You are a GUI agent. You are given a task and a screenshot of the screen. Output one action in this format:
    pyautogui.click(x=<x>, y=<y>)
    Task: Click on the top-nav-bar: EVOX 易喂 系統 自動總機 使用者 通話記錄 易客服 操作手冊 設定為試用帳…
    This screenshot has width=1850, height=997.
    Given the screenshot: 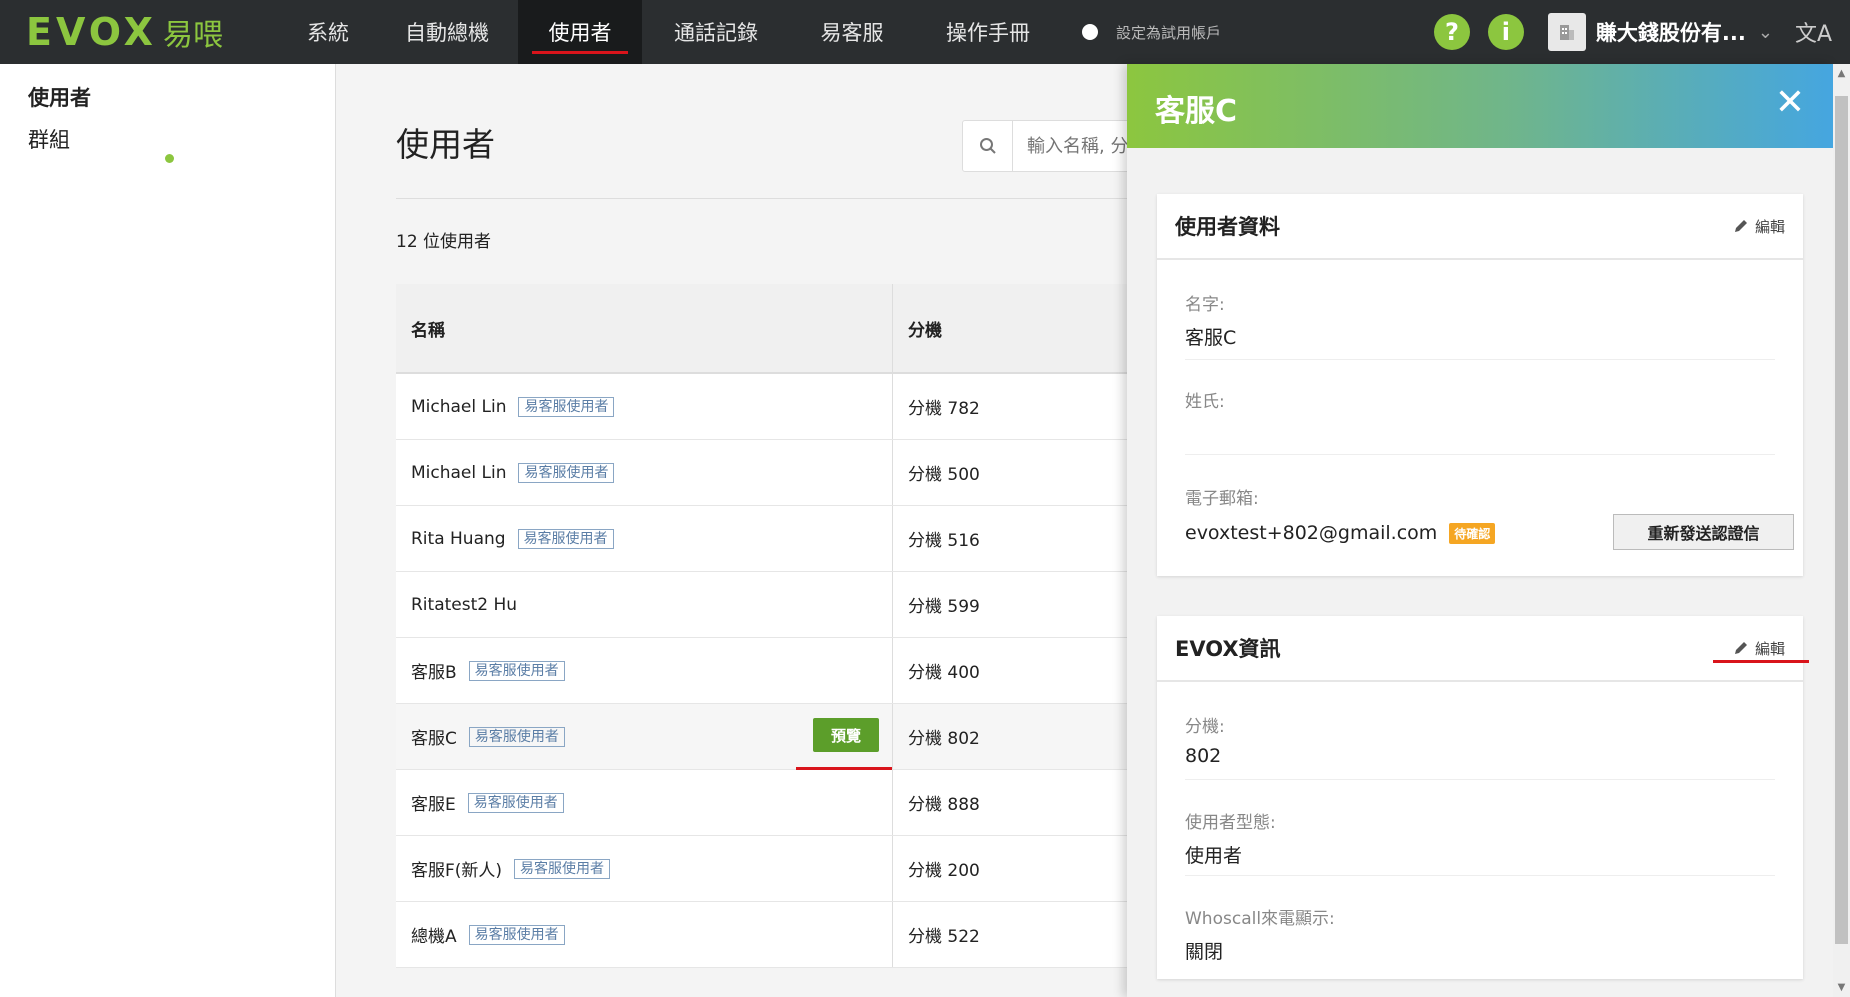 What is the action you would take?
    pyautogui.click(x=925, y=32)
    